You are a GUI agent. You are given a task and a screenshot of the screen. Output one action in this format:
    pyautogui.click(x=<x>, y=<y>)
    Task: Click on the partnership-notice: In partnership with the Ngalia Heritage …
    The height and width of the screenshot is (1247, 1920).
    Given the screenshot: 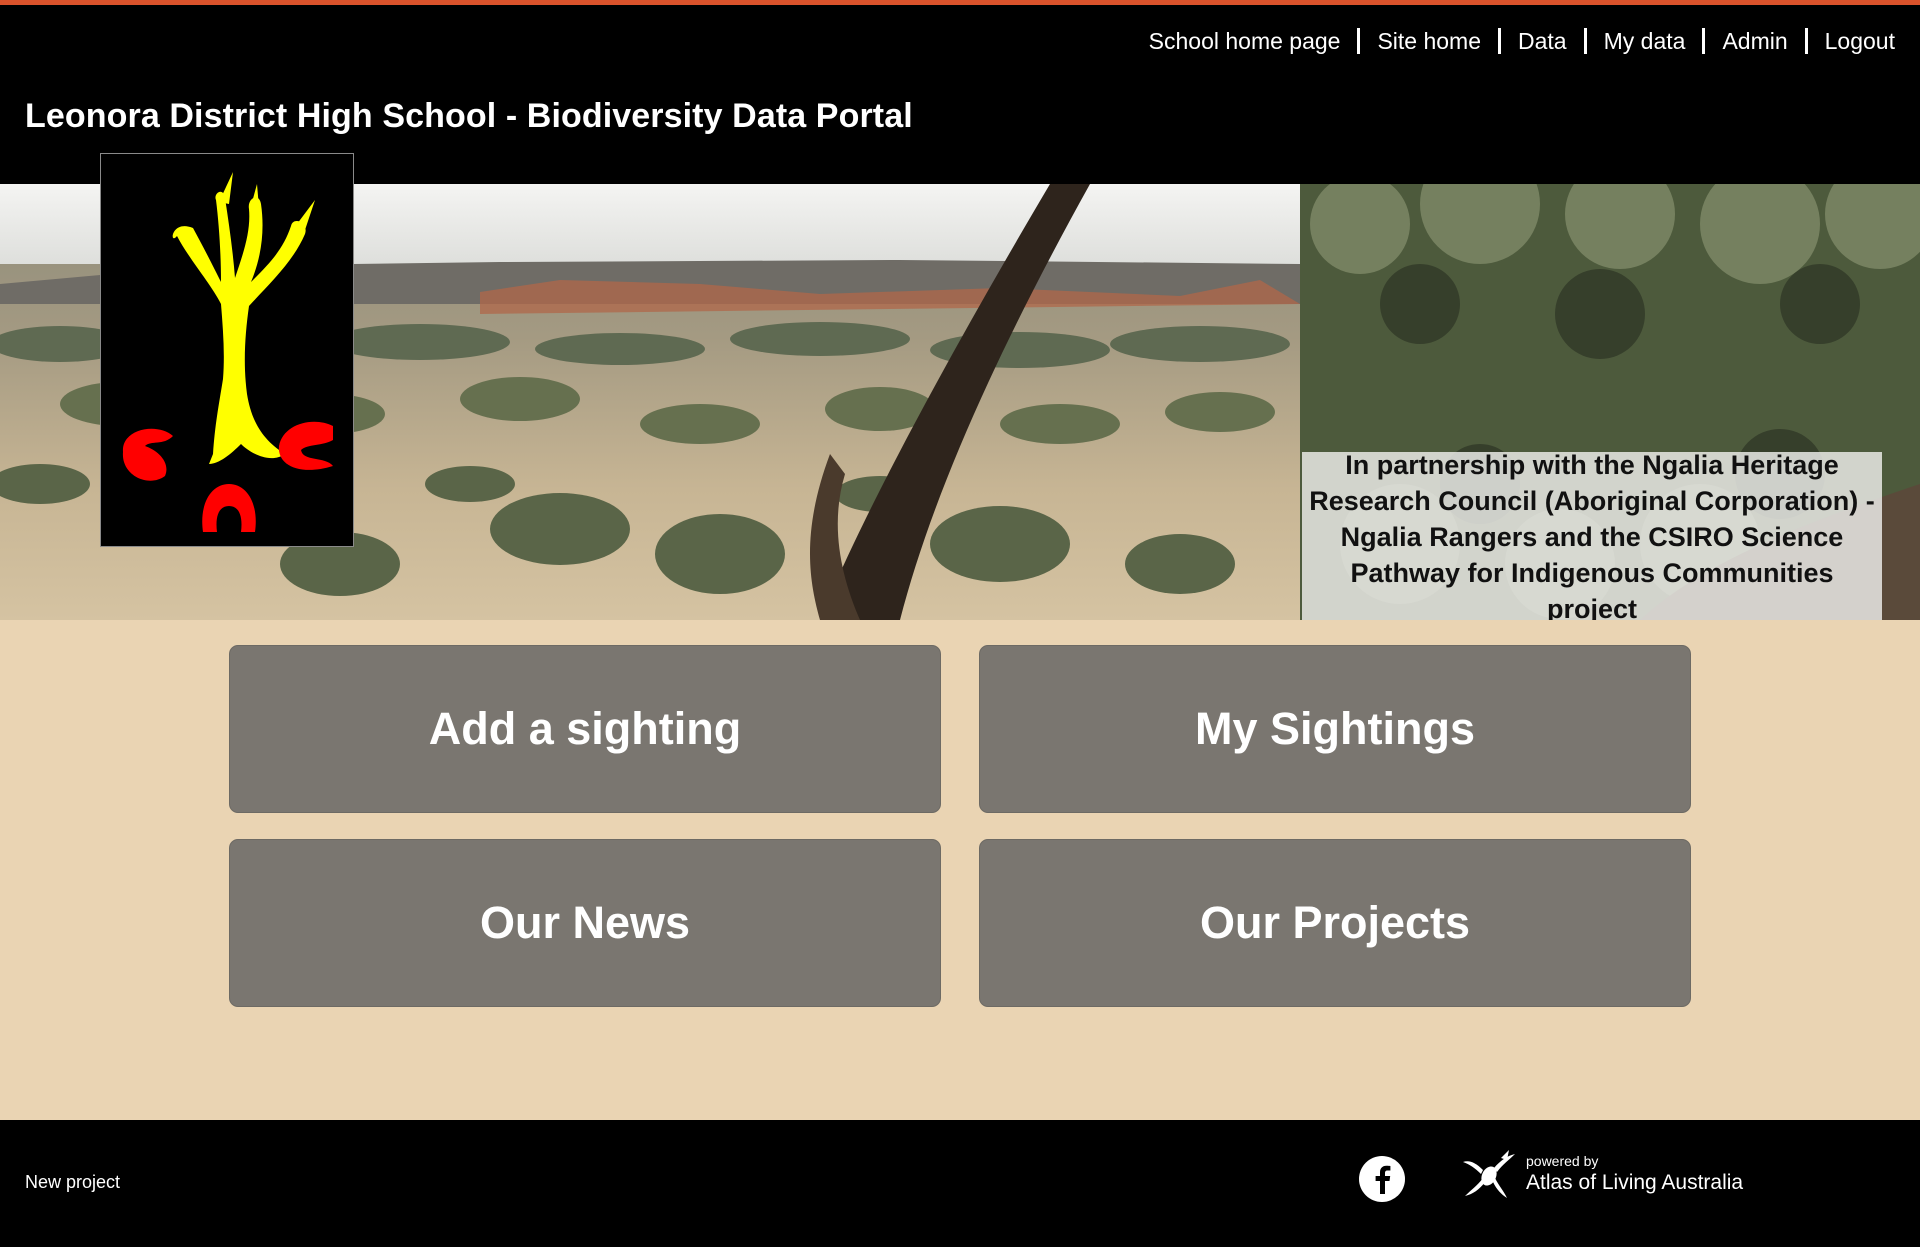 What is the action you would take?
    pyautogui.click(x=1592, y=535)
    